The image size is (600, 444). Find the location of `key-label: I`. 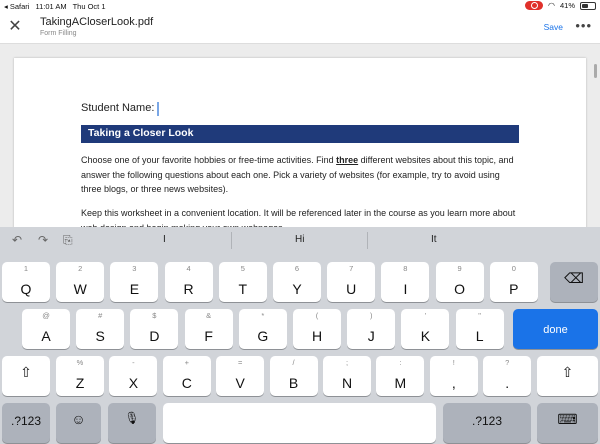

key-label: I is located at coordinates (405, 289).